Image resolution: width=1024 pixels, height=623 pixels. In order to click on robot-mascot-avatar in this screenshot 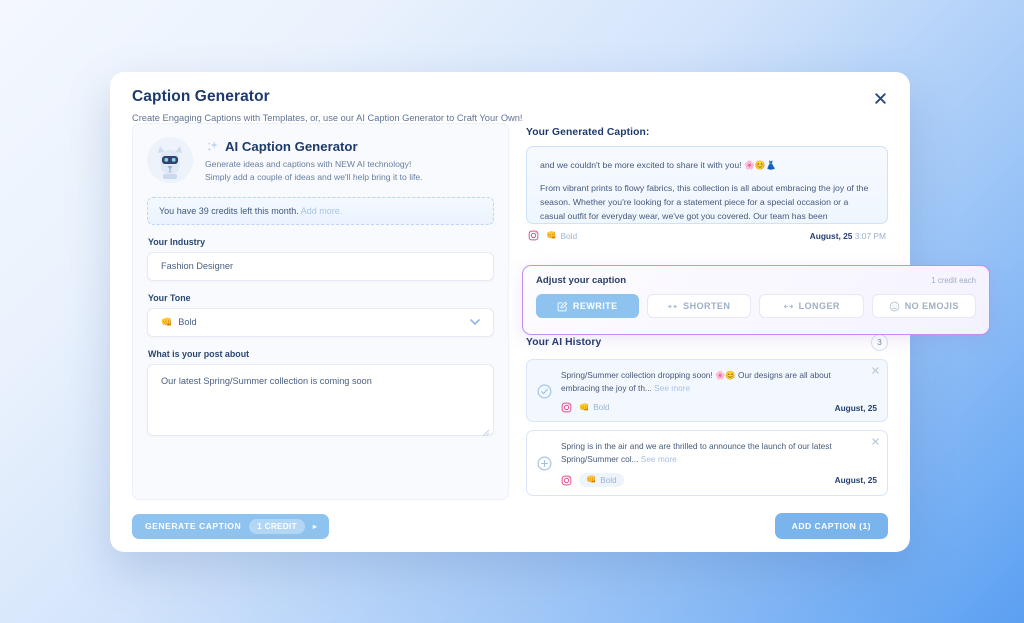, I will do `click(170, 160)`.